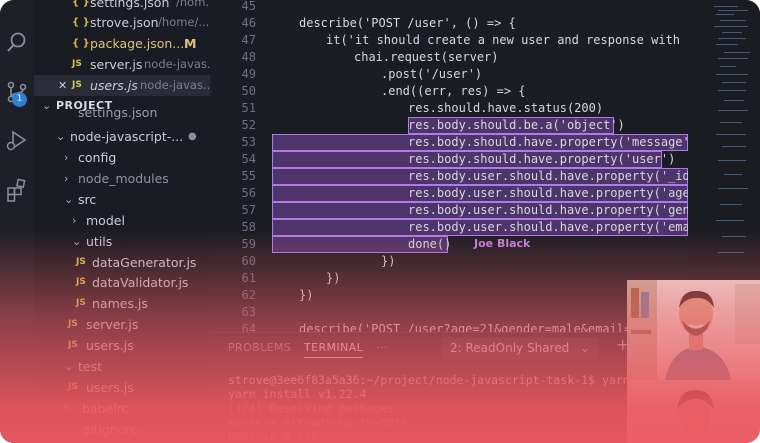 This screenshot has height=443, width=760. I want to click on line-number: 48, so click(248, 57).